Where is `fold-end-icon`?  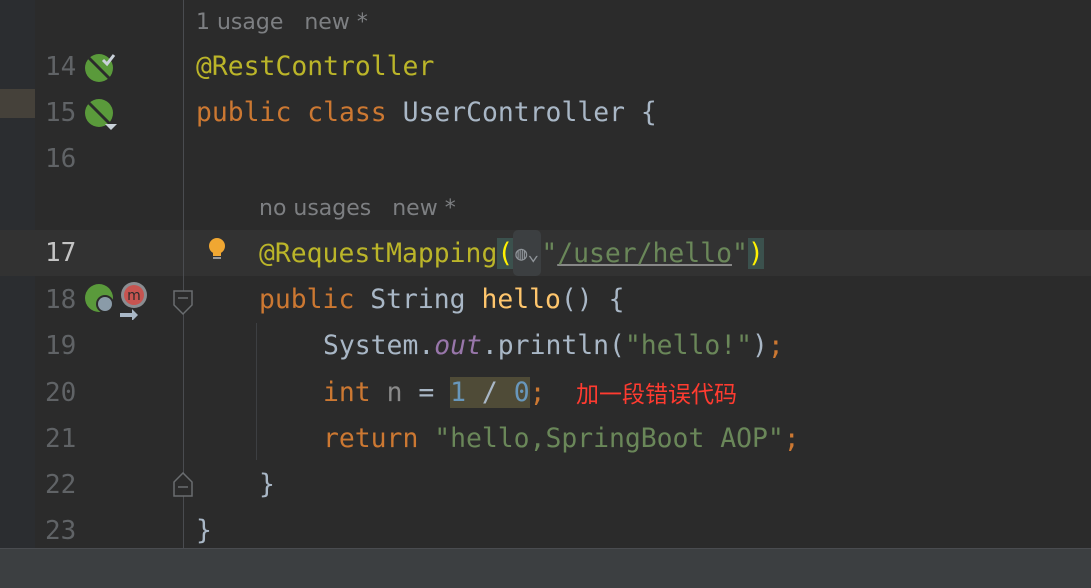 fold-end-icon is located at coordinates (183, 485).